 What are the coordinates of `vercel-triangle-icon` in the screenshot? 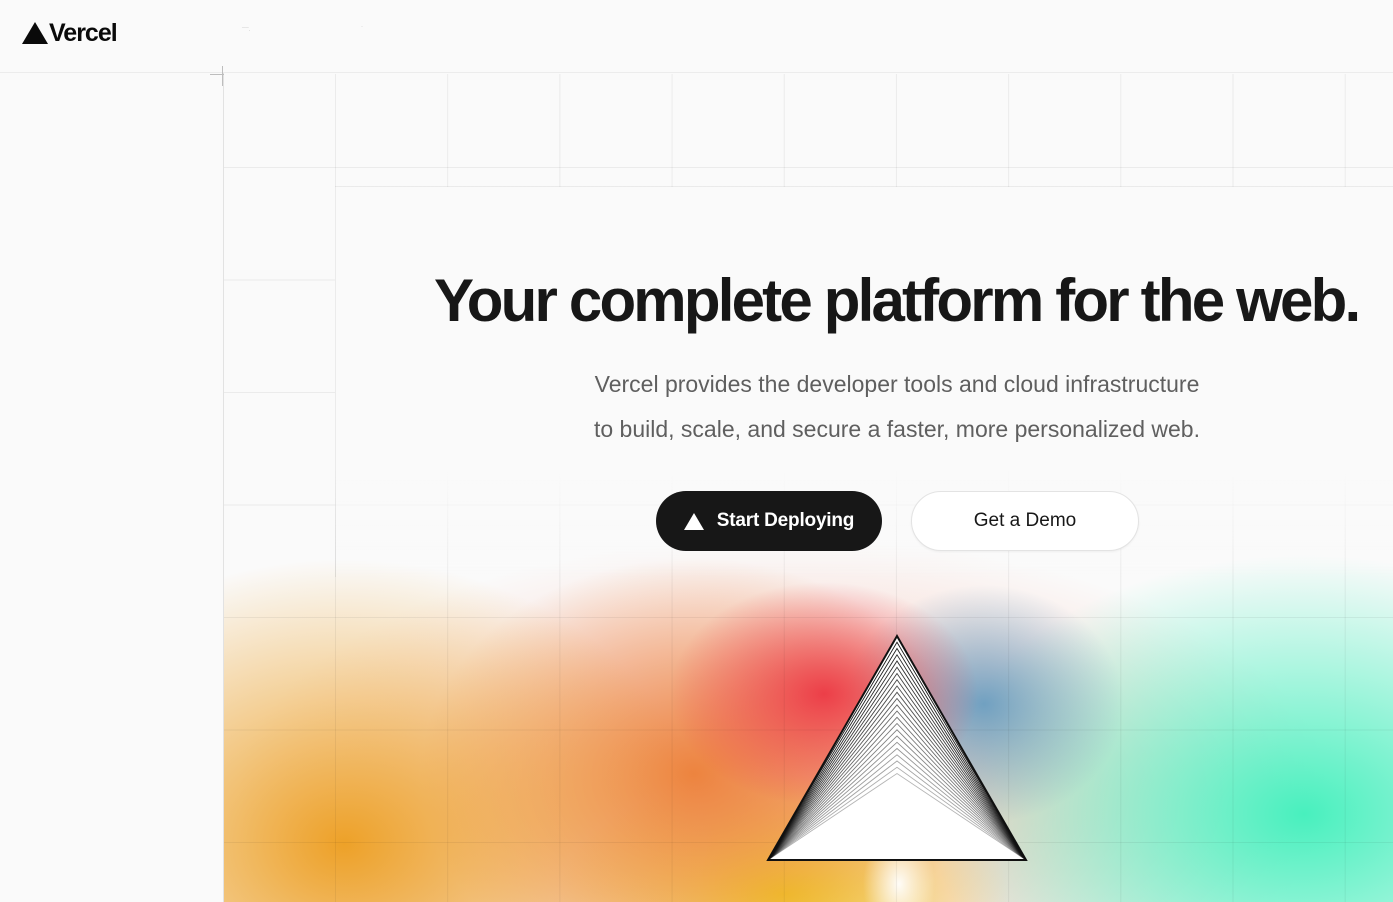 It's located at (693, 521).